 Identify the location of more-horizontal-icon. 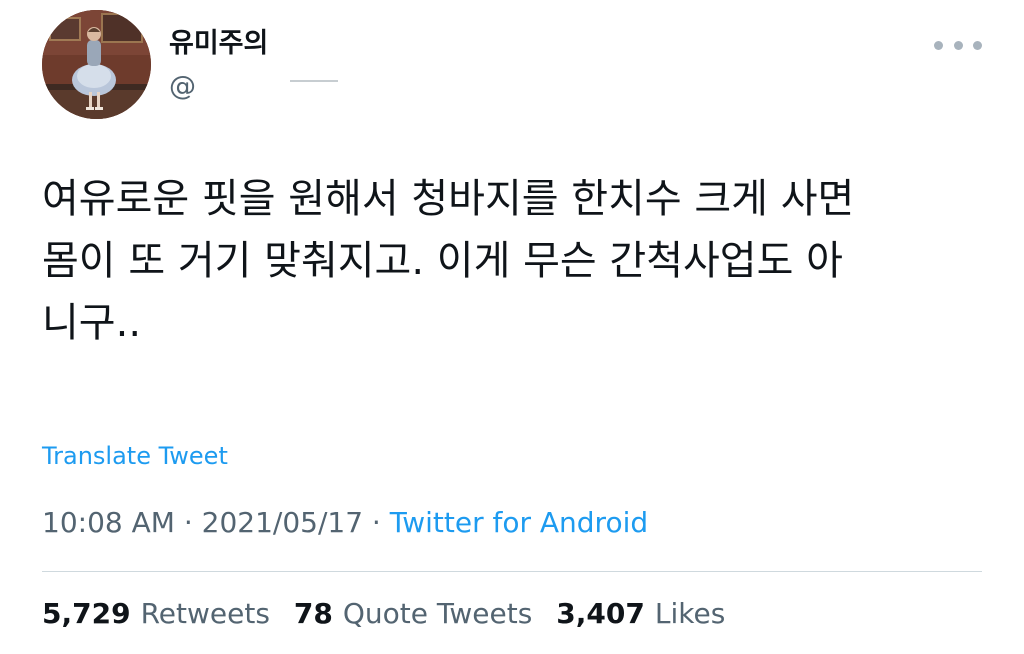
(938, 45).